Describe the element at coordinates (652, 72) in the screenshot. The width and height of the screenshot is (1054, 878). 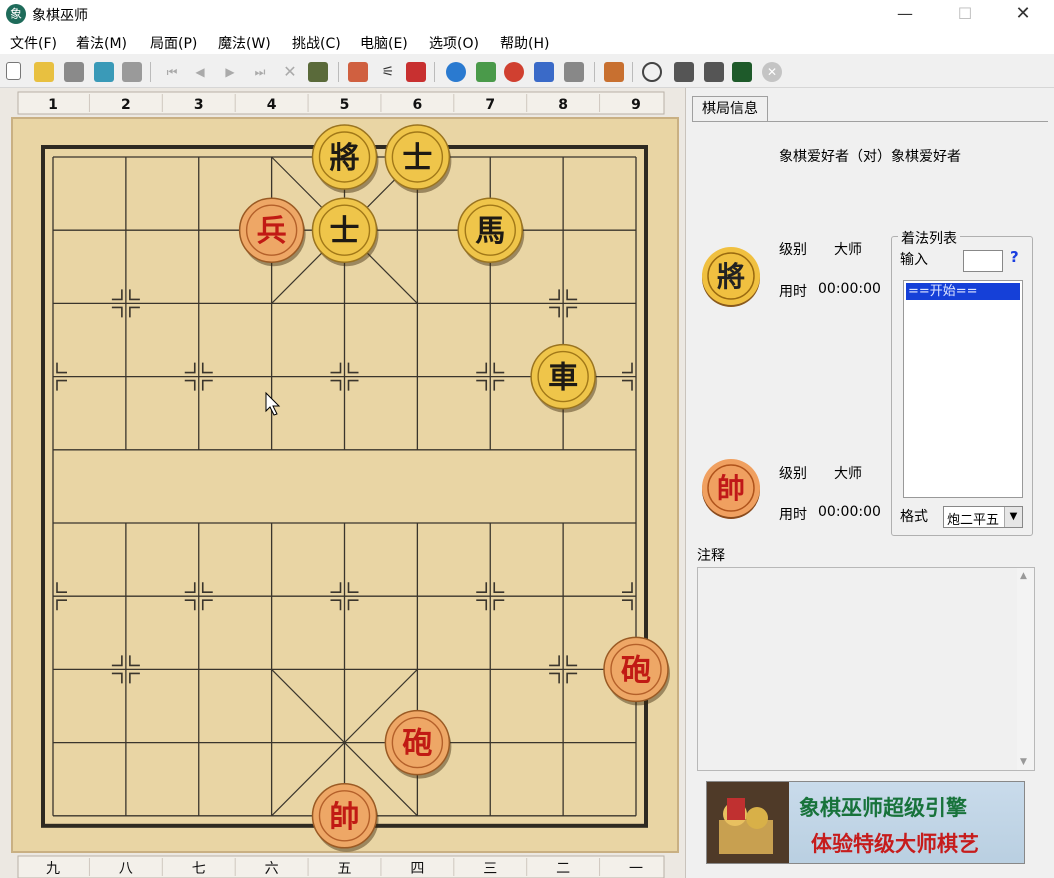
I see `clock-icon` at that location.